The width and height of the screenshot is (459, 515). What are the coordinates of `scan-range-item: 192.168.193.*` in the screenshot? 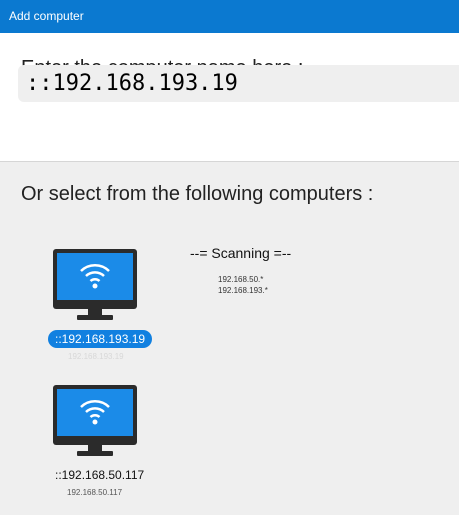 It's located at (243, 290).